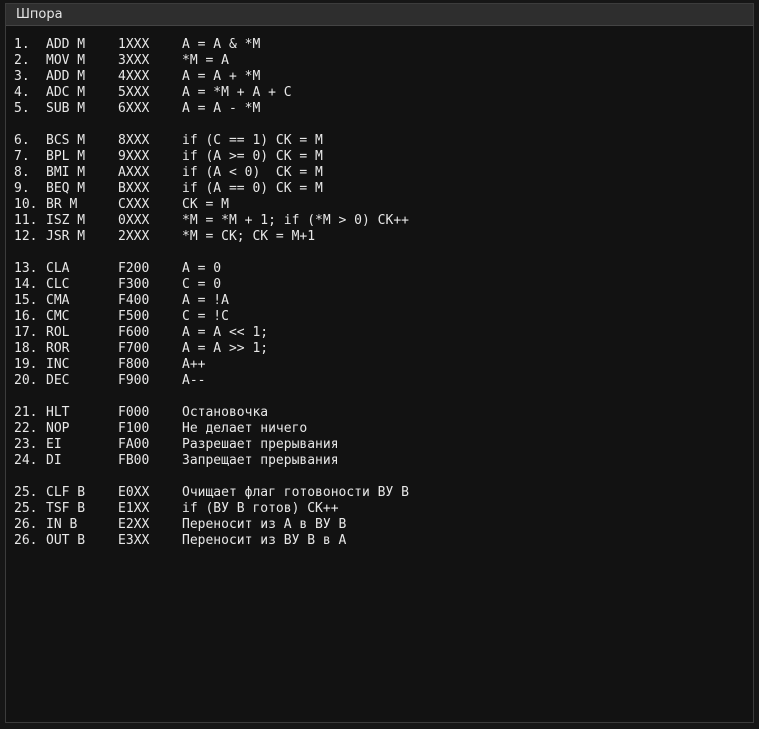  I want to click on instruction-opcode: E2XX, so click(134, 524).